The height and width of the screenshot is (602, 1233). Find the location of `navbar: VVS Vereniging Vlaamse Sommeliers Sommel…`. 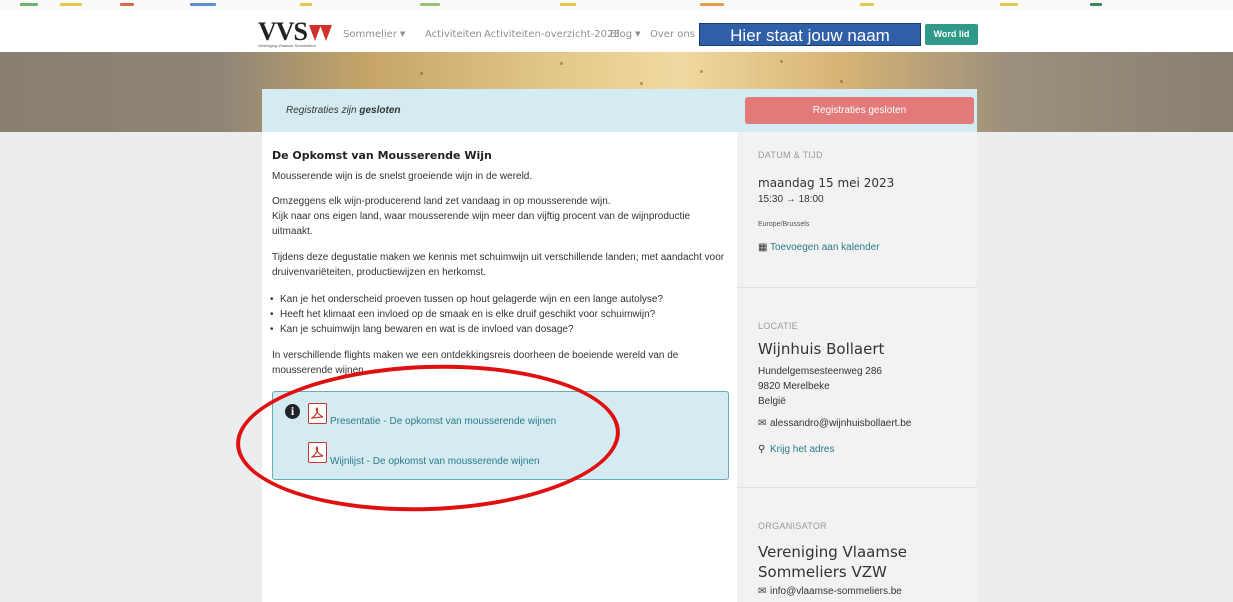

navbar: VVS Vereniging Vlaamse Sommeliers Sommel… is located at coordinates (616, 31).